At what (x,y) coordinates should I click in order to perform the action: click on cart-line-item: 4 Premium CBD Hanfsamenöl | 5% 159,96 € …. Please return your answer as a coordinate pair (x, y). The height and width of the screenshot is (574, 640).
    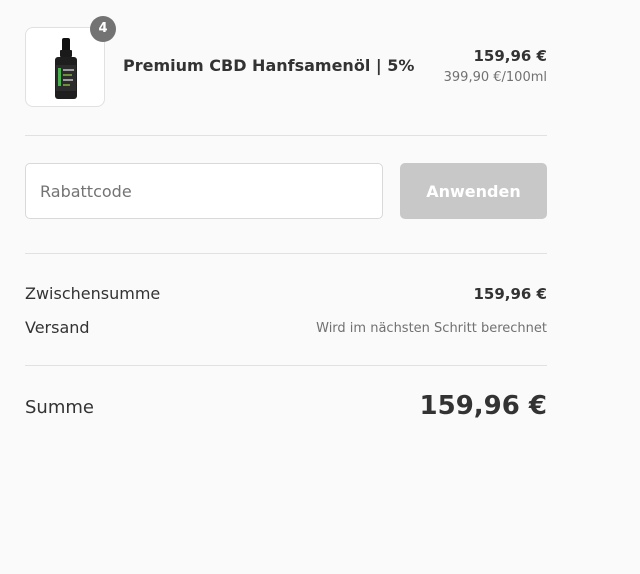
    Looking at the image, I should click on (286, 61).